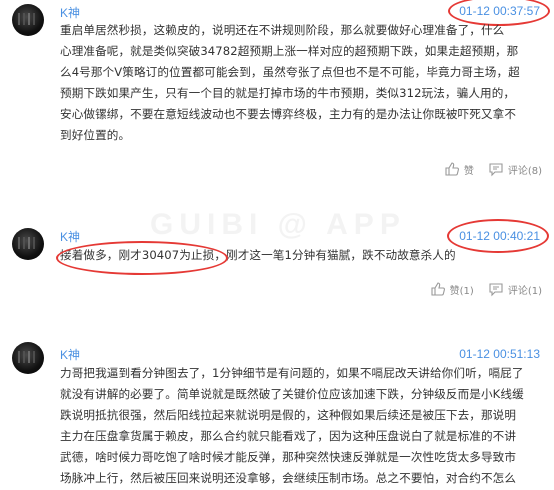  Describe the element at coordinates (499, 11) in the screenshot. I see `post-time: 01-12 00:37:57` at that location.